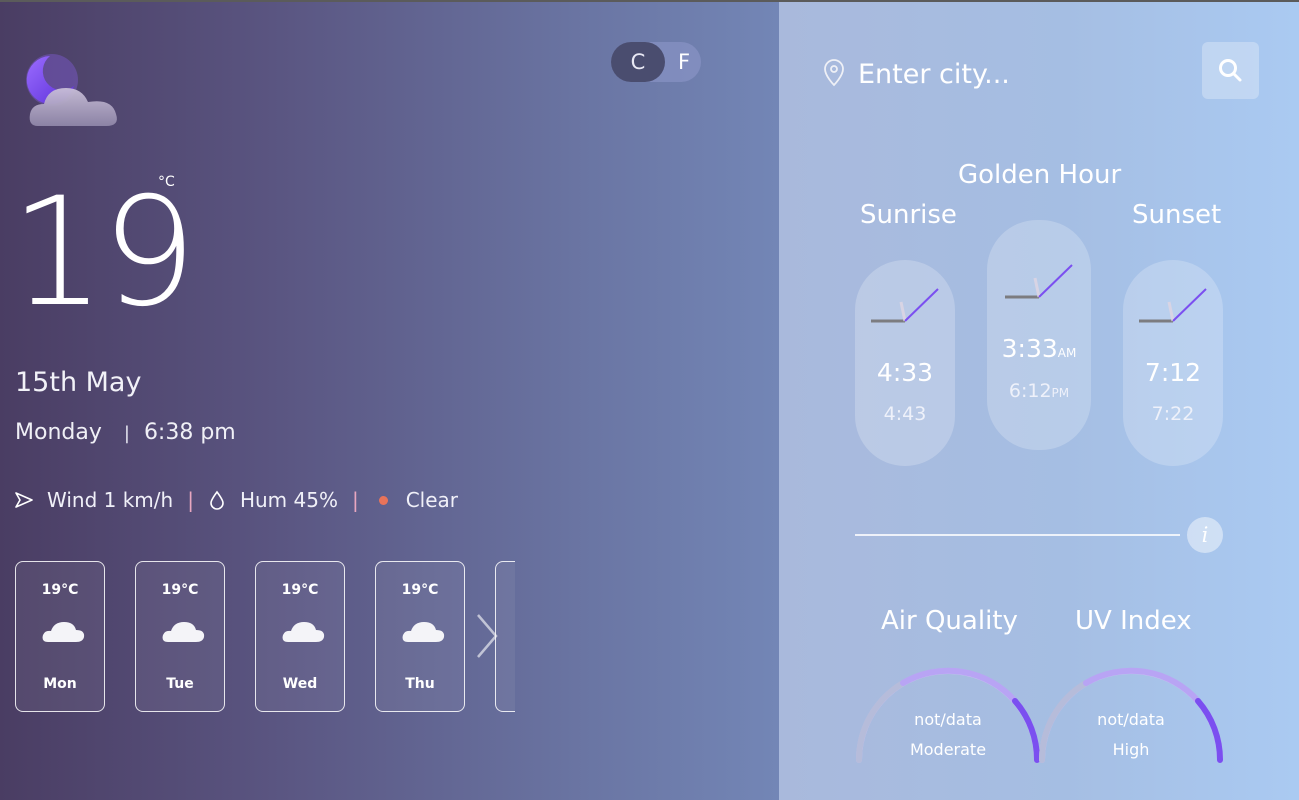 Image resolution: width=1299 pixels, height=800 pixels. Describe the element at coordinates (24, 500) in the screenshot. I see `wind-direction-icon` at that location.